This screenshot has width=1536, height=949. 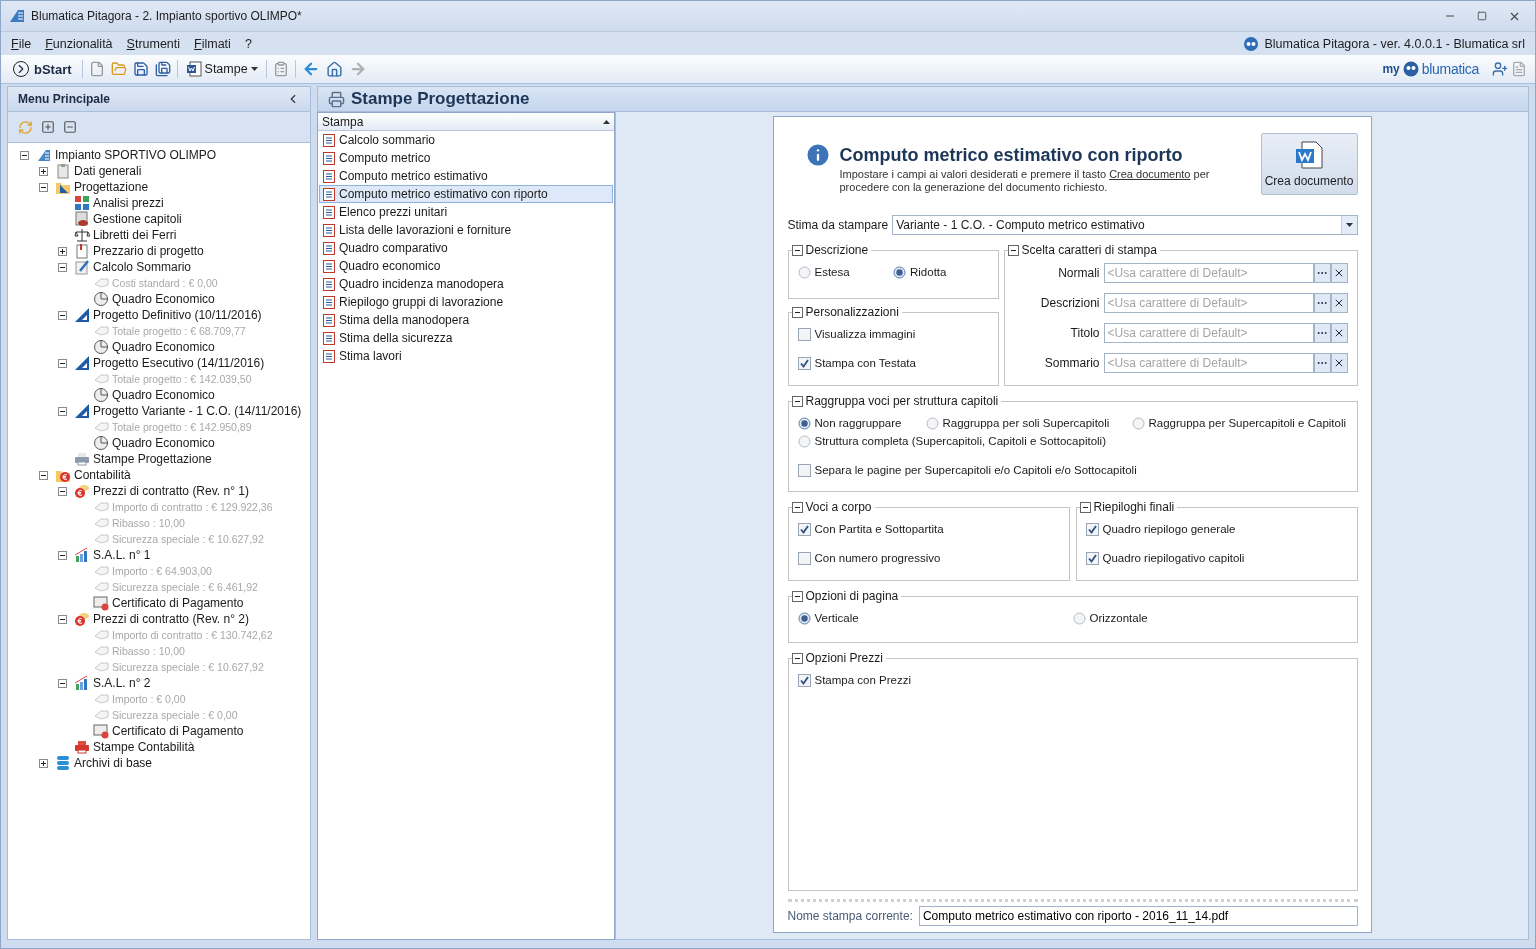 What do you see at coordinates (1216, 529) in the screenshot?
I see `checkbox: Quadro riepilogo generale` at bounding box center [1216, 529].